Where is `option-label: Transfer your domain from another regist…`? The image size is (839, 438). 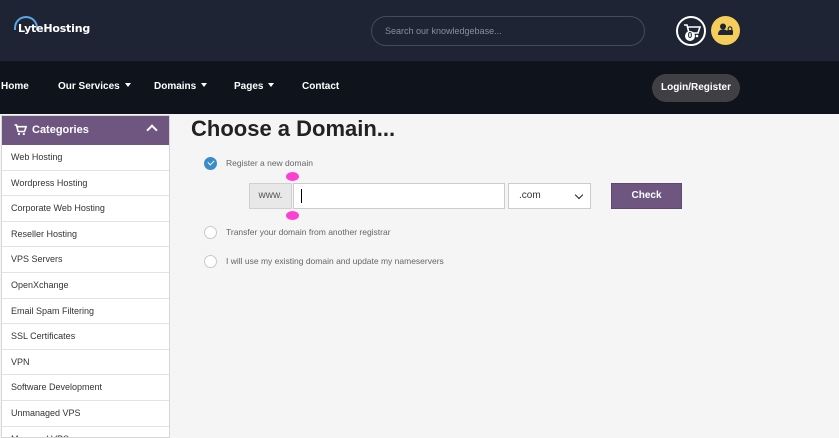 option-label: Transfer your domain from another regist… is located at coordinates (308, 232).